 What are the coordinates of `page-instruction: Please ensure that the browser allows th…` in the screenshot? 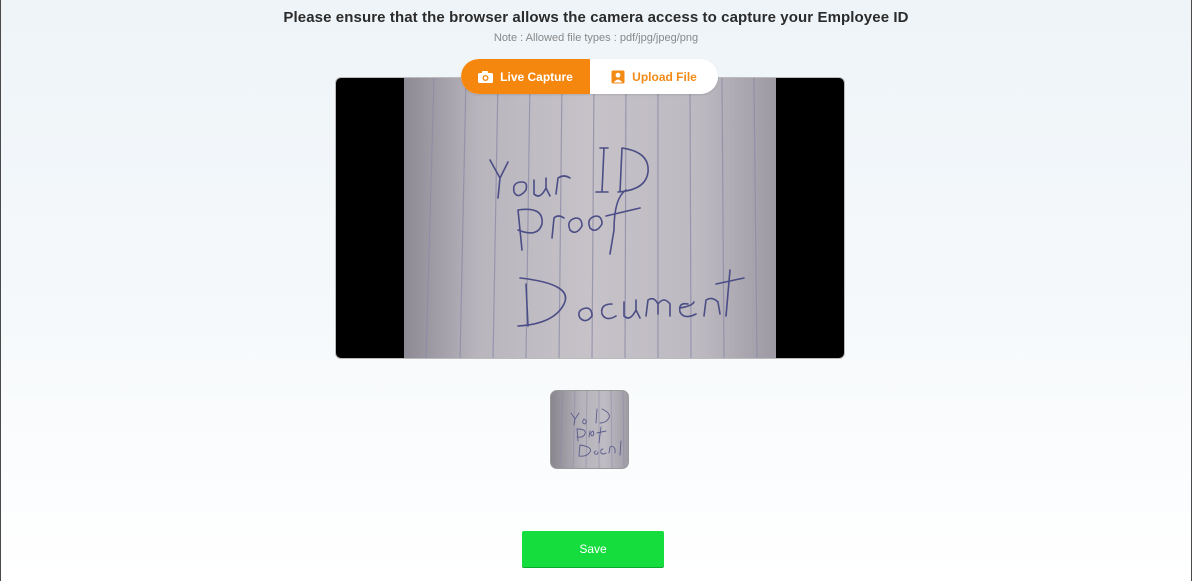 It's located at (596, 17).